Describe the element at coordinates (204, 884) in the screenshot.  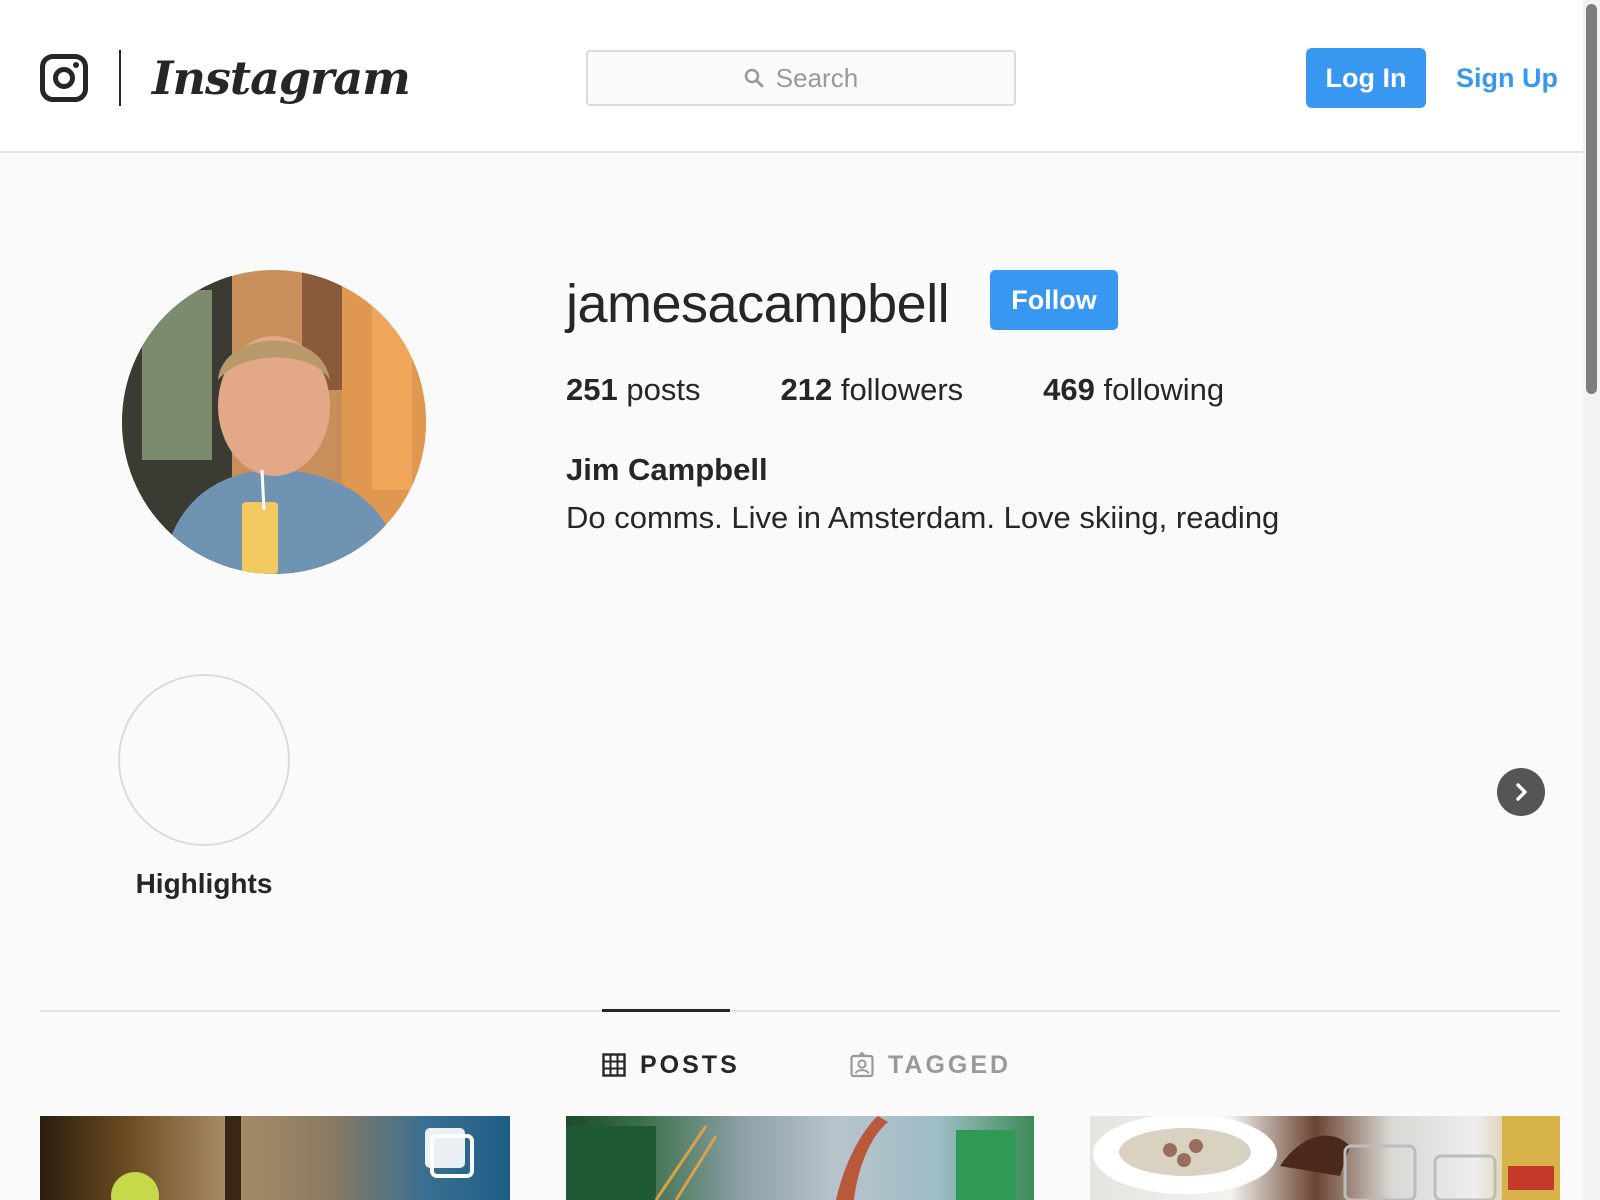
I see `highlight-label: Highlights` at that location.